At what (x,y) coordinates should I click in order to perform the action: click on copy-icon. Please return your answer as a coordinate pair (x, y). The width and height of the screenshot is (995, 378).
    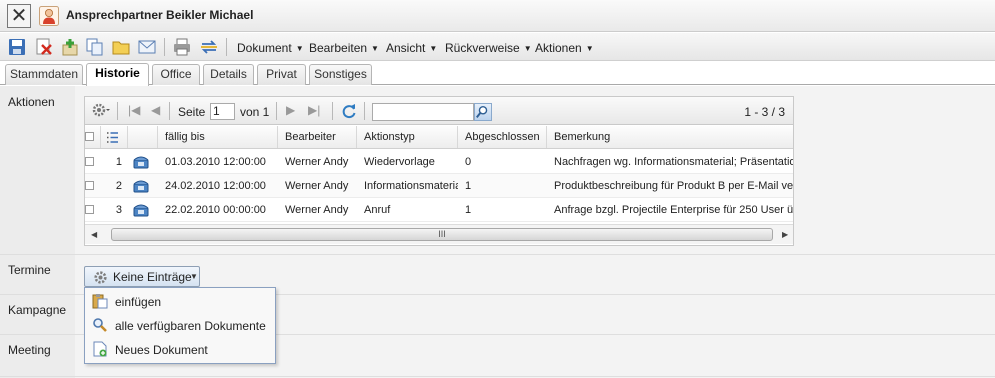
    Looking at the image, I should click on (95, 47).